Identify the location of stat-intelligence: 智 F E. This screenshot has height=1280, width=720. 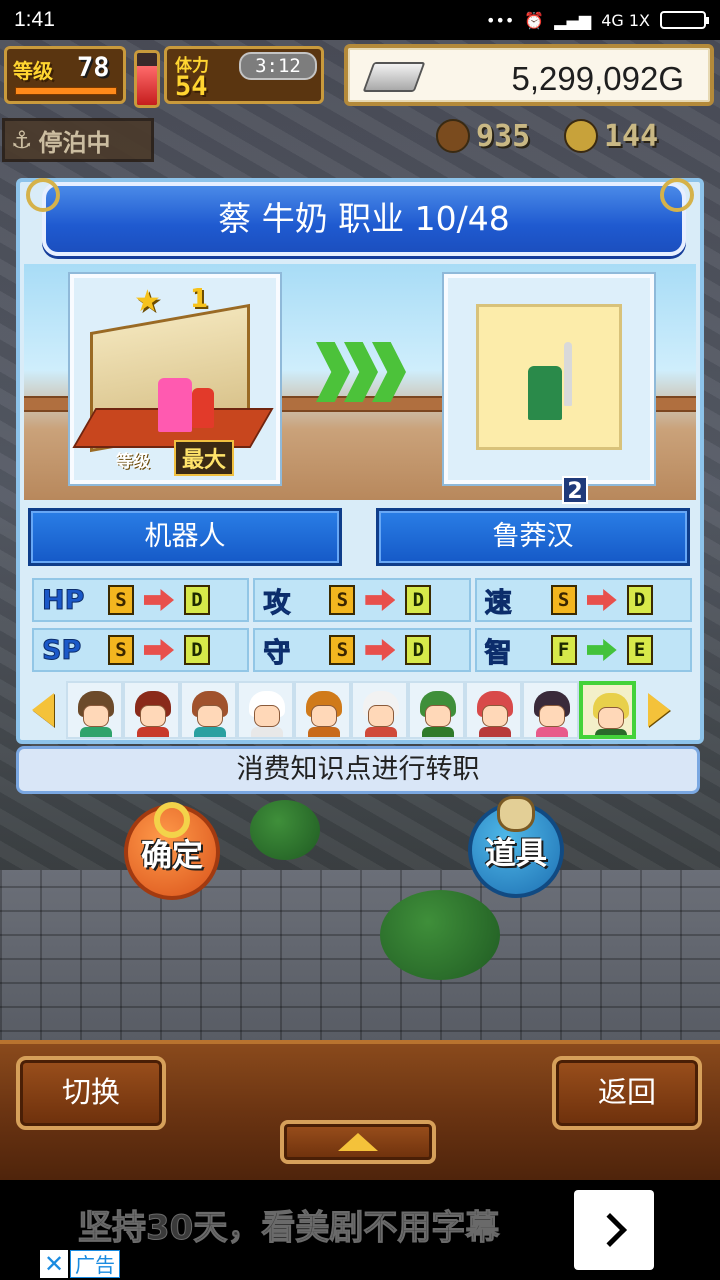
(583, 650).